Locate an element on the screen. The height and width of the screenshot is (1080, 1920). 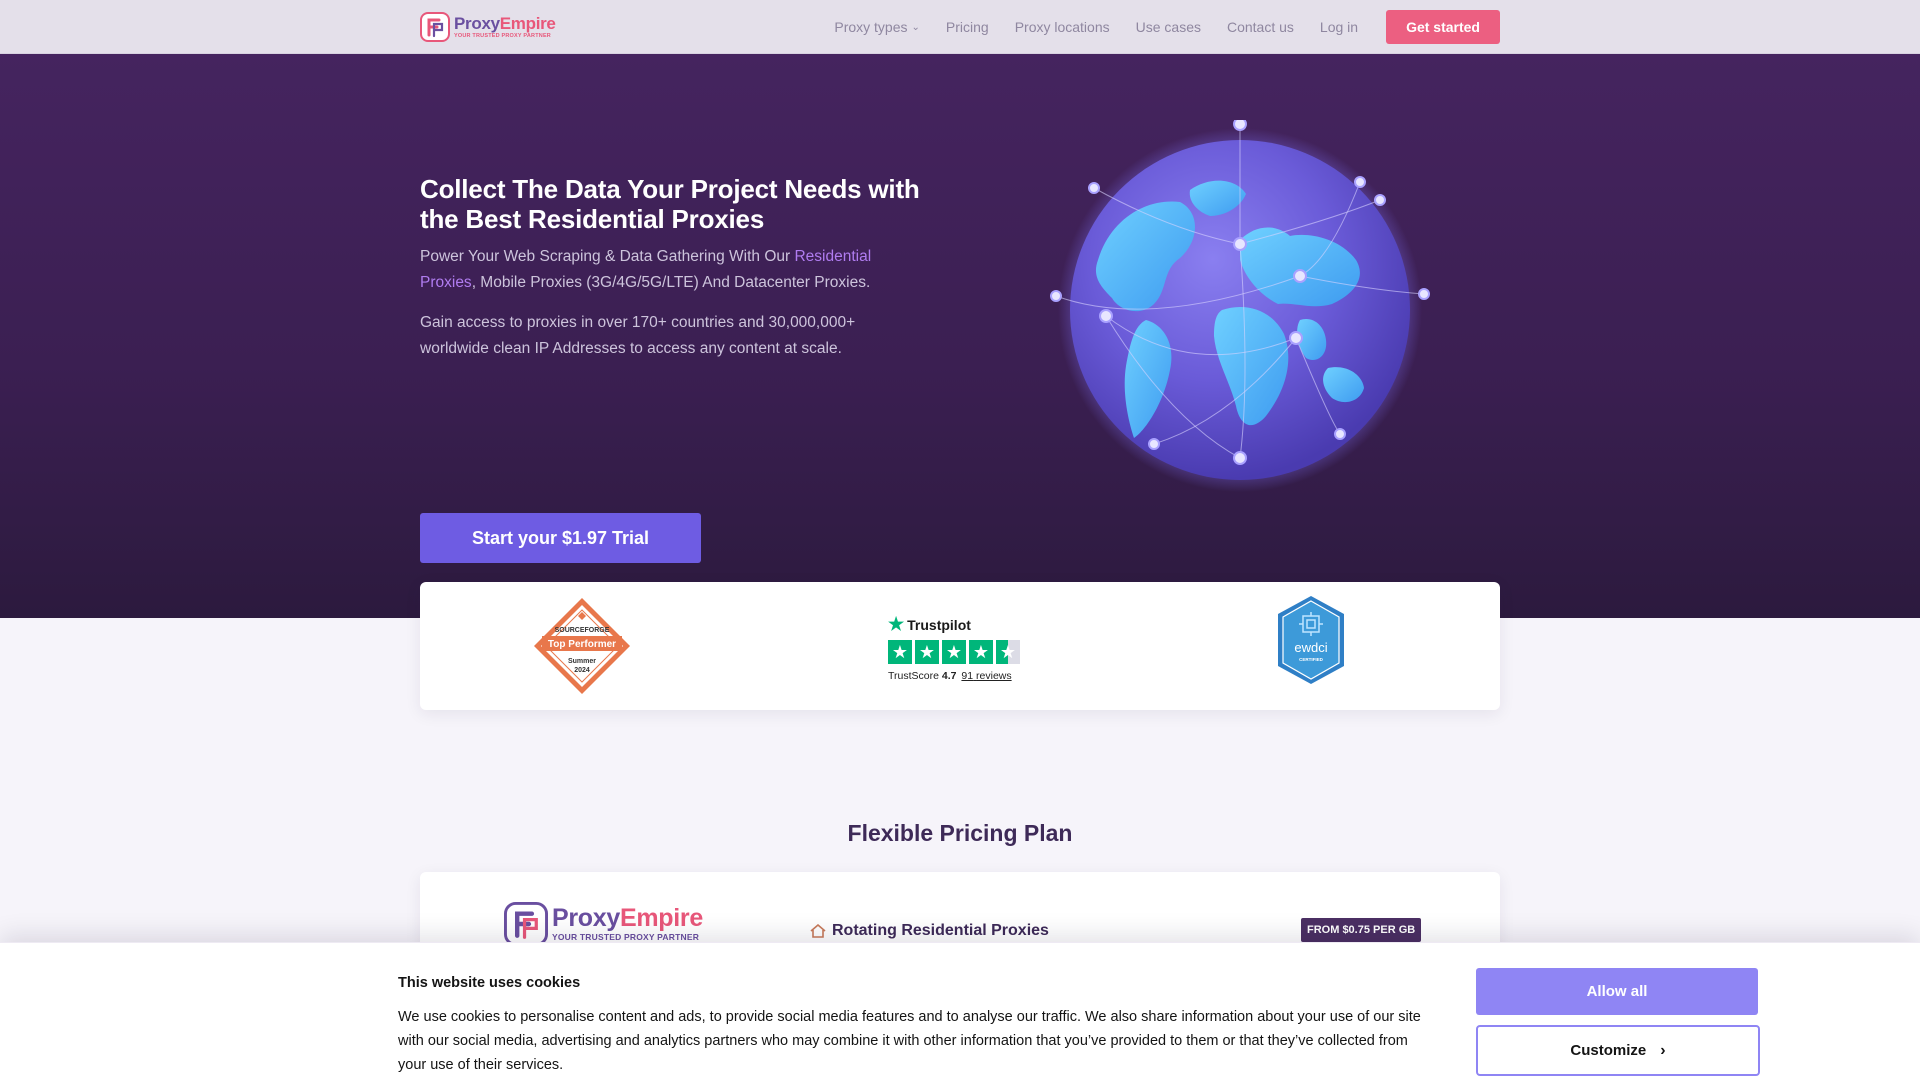
reviews-label: reviews is located at coordinates (994, 676).